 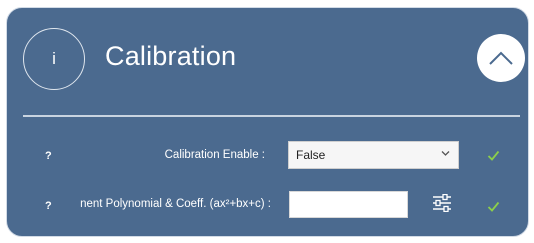 I want to click on polynomial-coeff-input, so click(x=348, y=204).